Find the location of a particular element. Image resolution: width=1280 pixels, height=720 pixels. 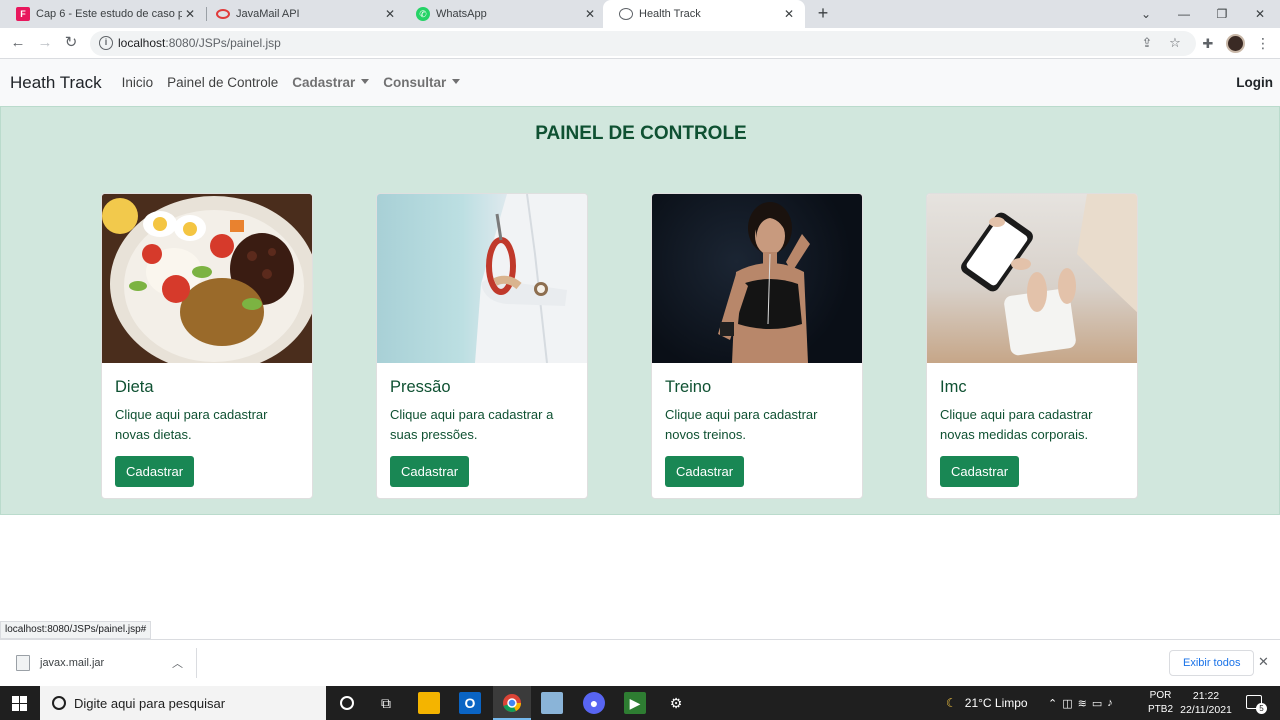

system-tray-icons: ⌃ ◫ ≋ ▭ ♪ is located at coordinates (1083, 703).